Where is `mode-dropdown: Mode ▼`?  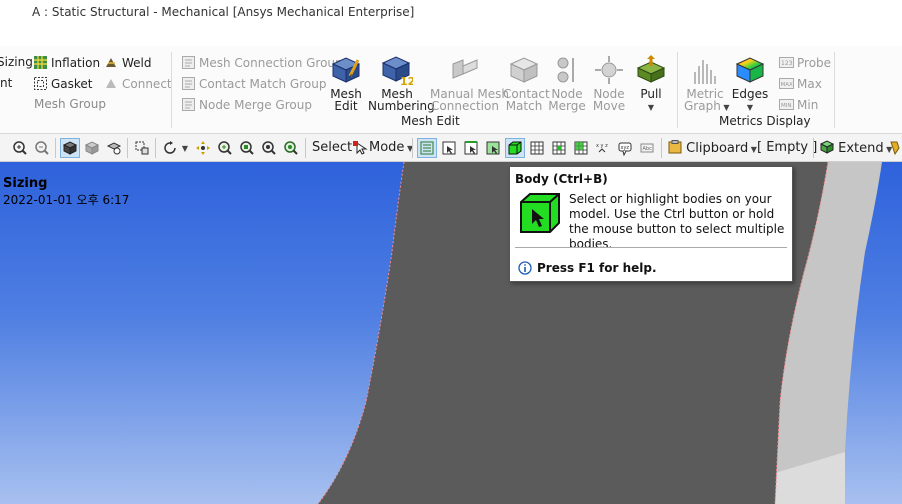 mode-dropdown: Mode ▼ is located at coordinates (391, 147).